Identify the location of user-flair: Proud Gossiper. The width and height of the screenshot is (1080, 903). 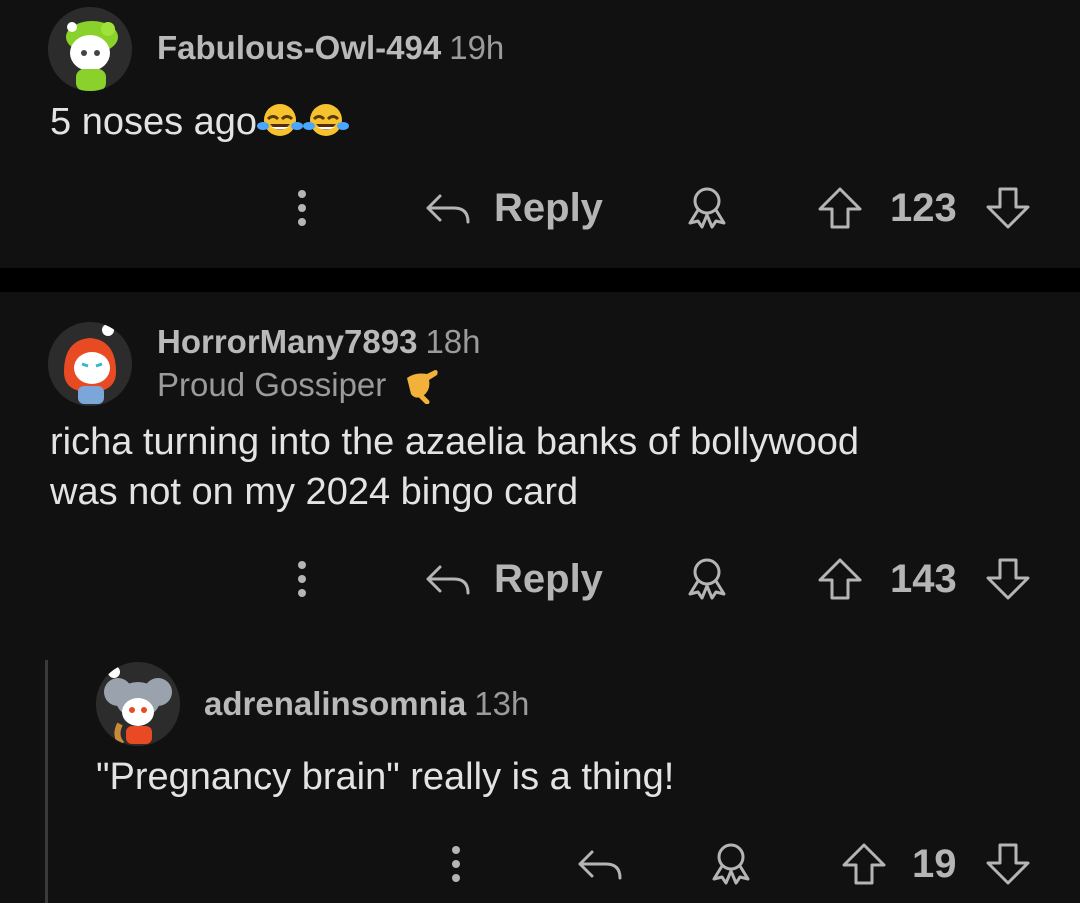
(299, 384).